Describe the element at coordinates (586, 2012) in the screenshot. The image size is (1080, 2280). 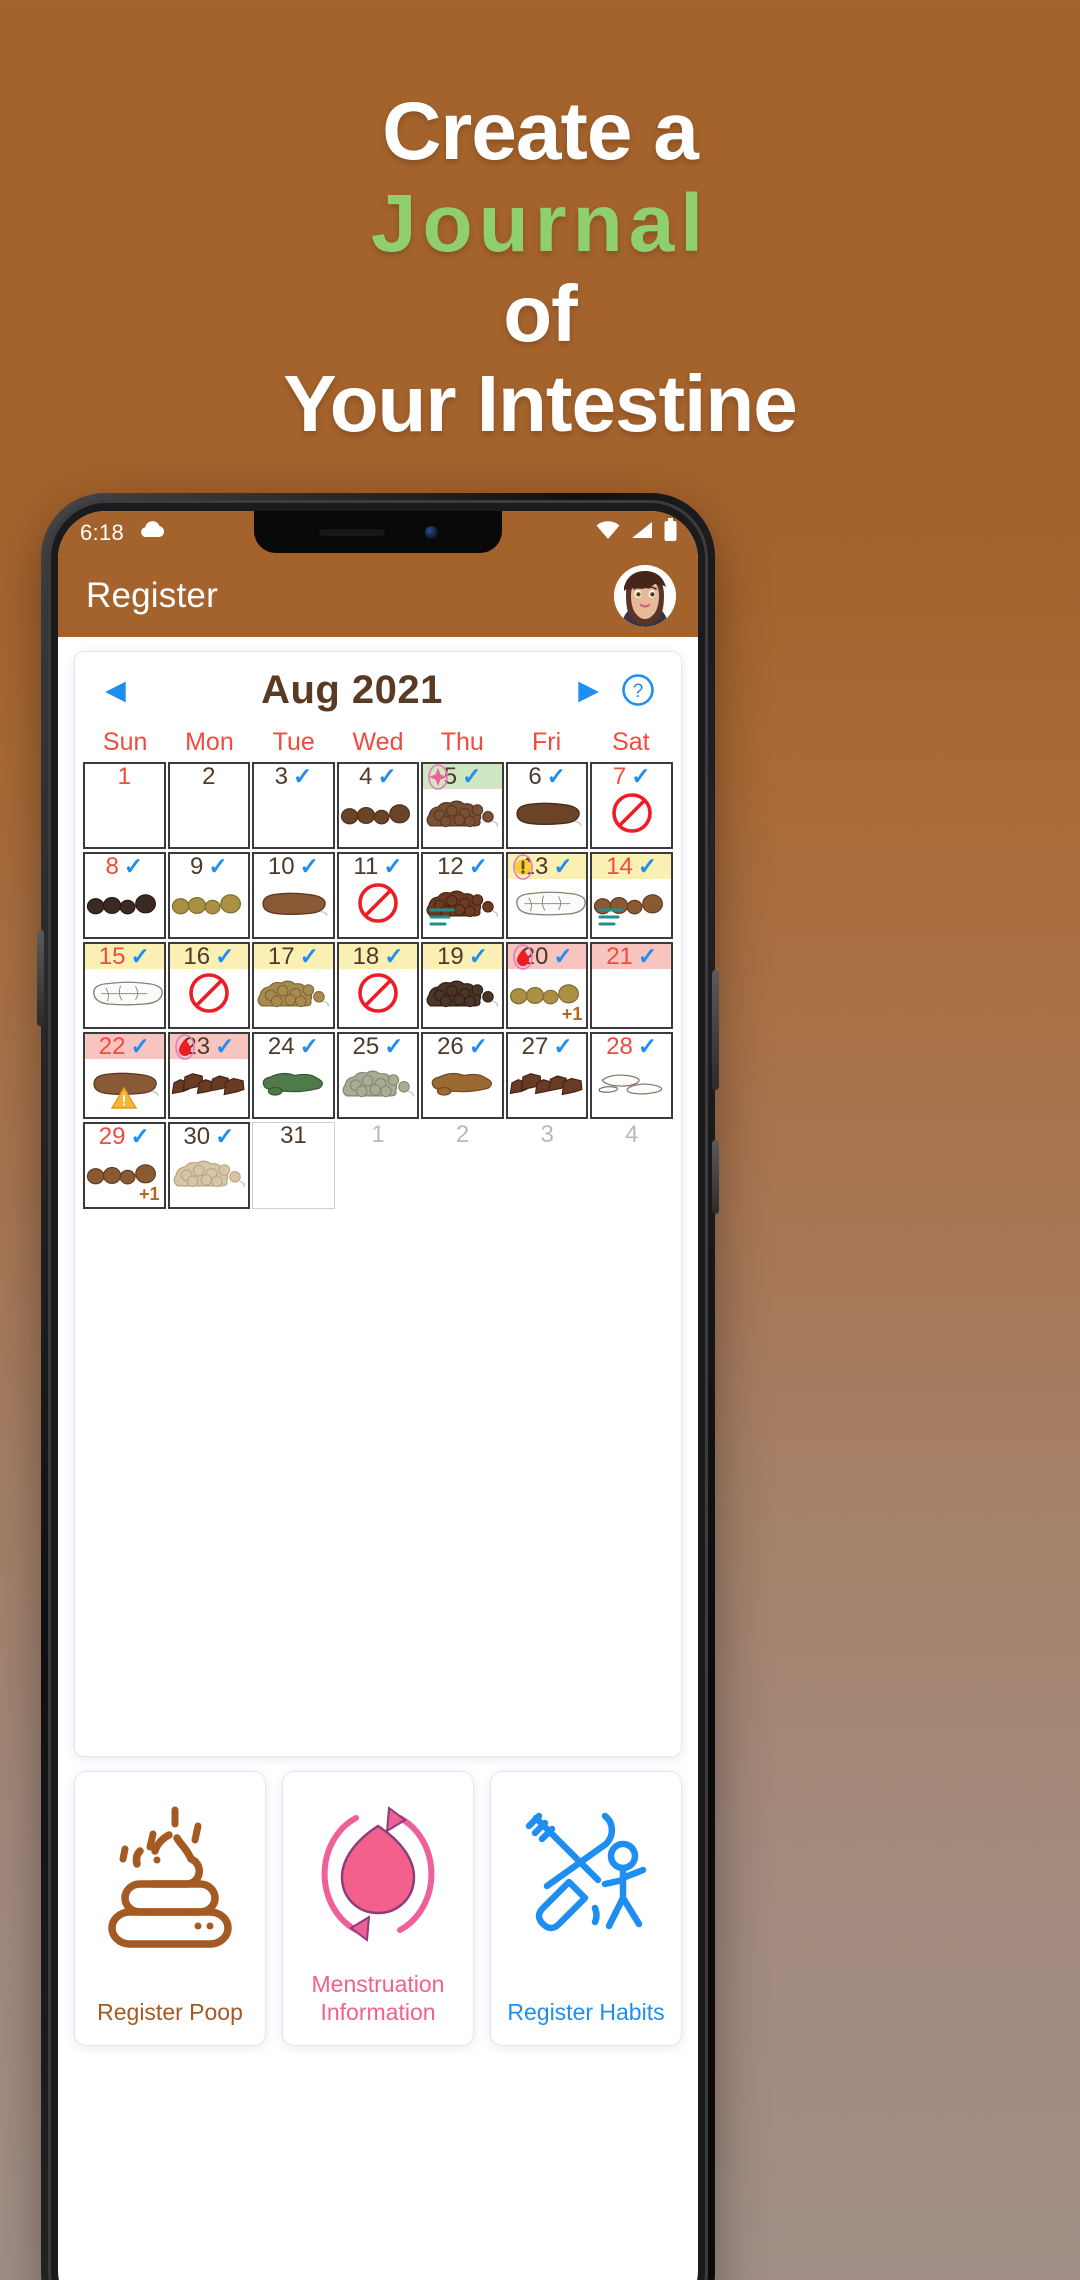
I see `register-habits-label: Register Habits` at that location.